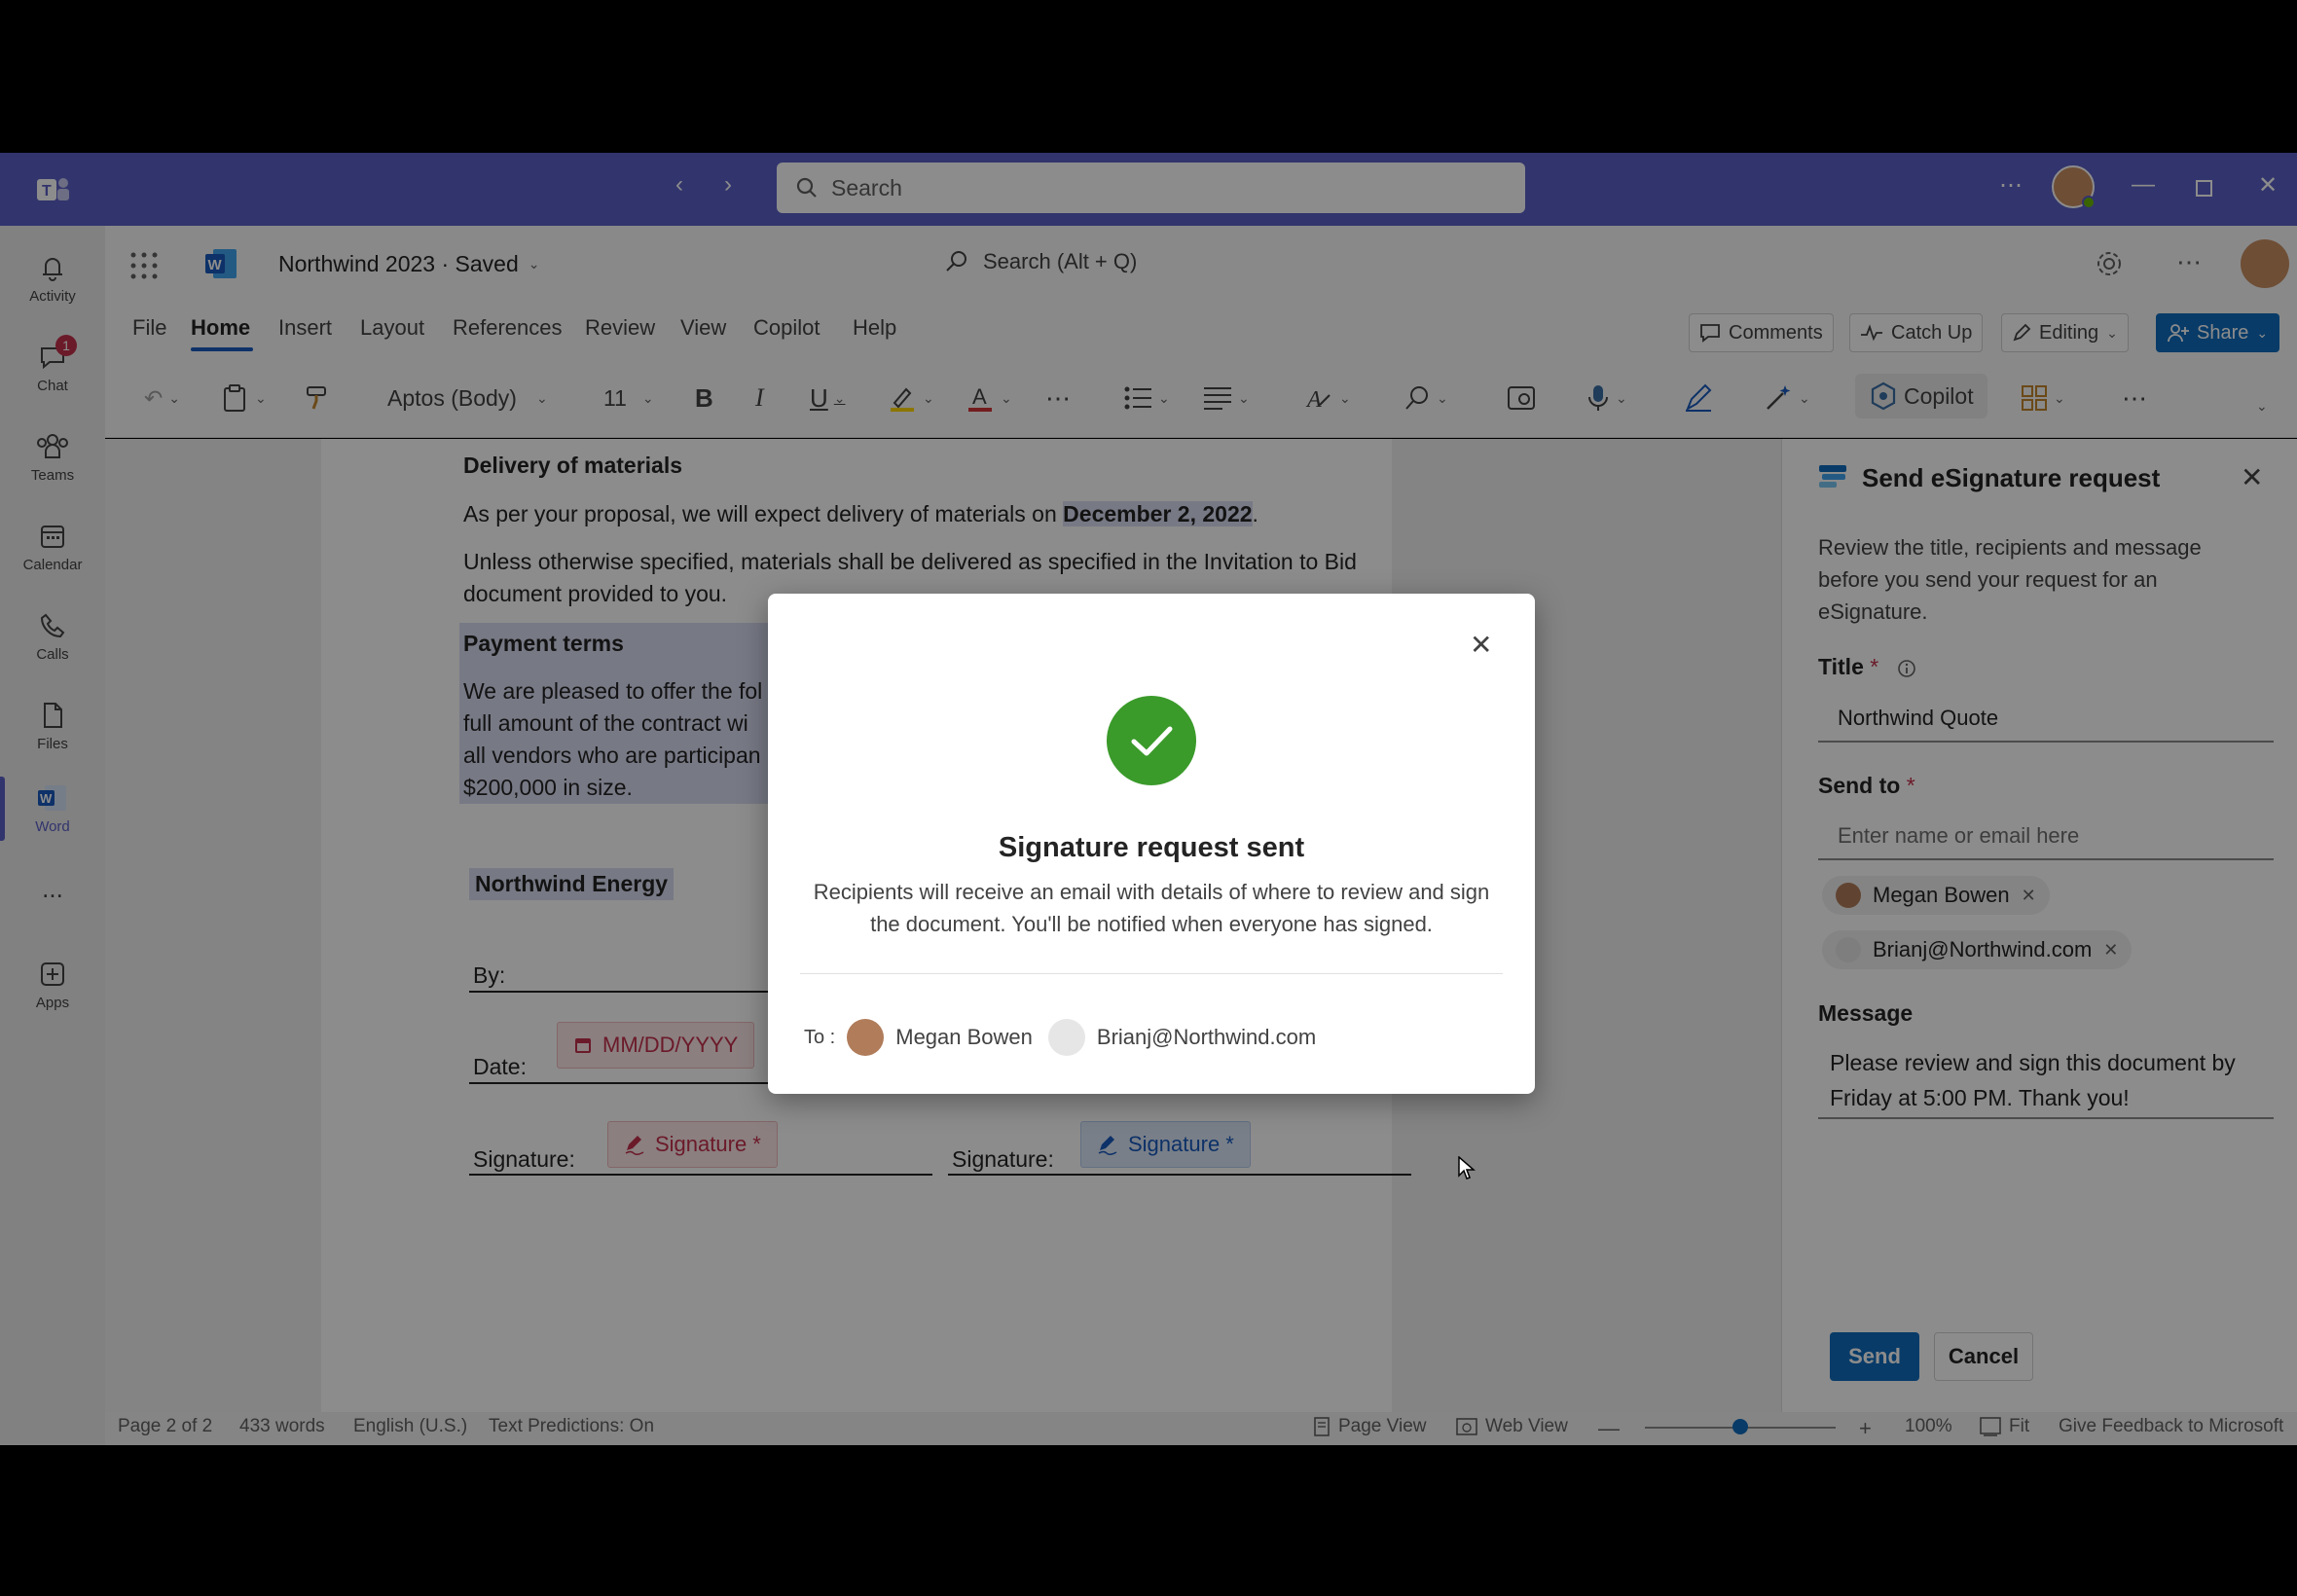  I want to click on dialog-close-icon: ✕, so click(1481, 645).